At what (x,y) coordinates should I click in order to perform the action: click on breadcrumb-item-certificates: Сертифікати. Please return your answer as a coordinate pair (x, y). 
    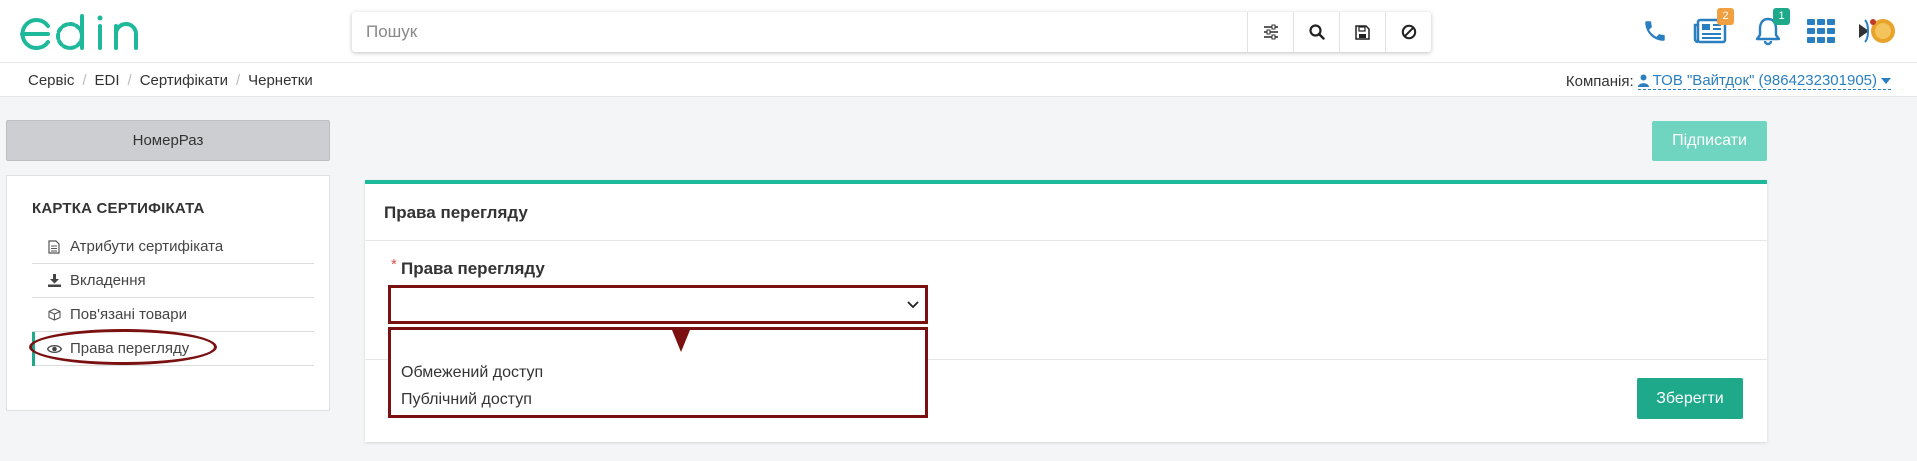
    Looking at the image, I should click on (184, 80).